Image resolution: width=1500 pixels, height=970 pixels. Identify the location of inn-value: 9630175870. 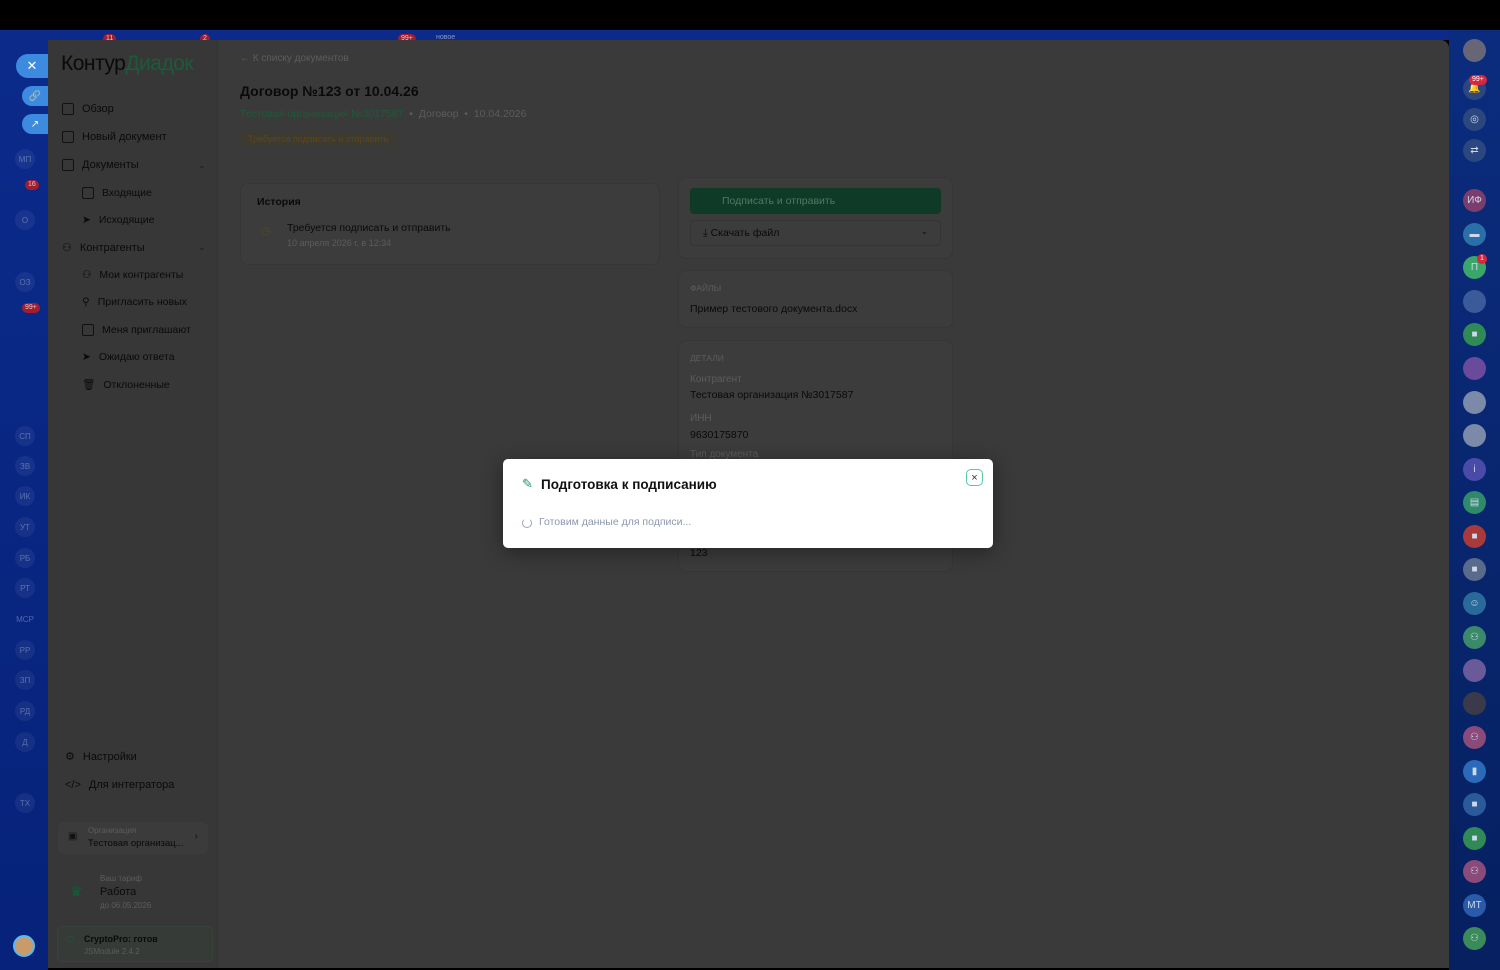
(719, 435).